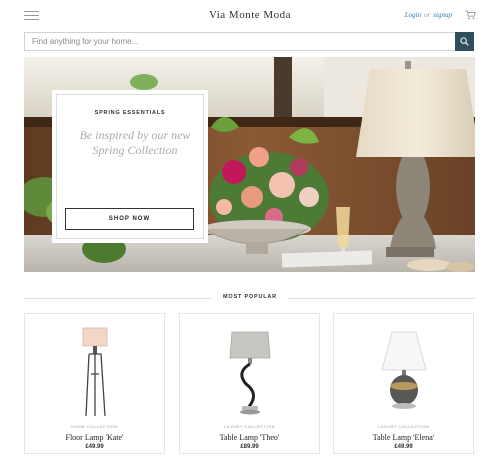  What do you see at coordinates (31, 16) in the screenshot?
I see `menu-icon` at bounding box center [31, 16].